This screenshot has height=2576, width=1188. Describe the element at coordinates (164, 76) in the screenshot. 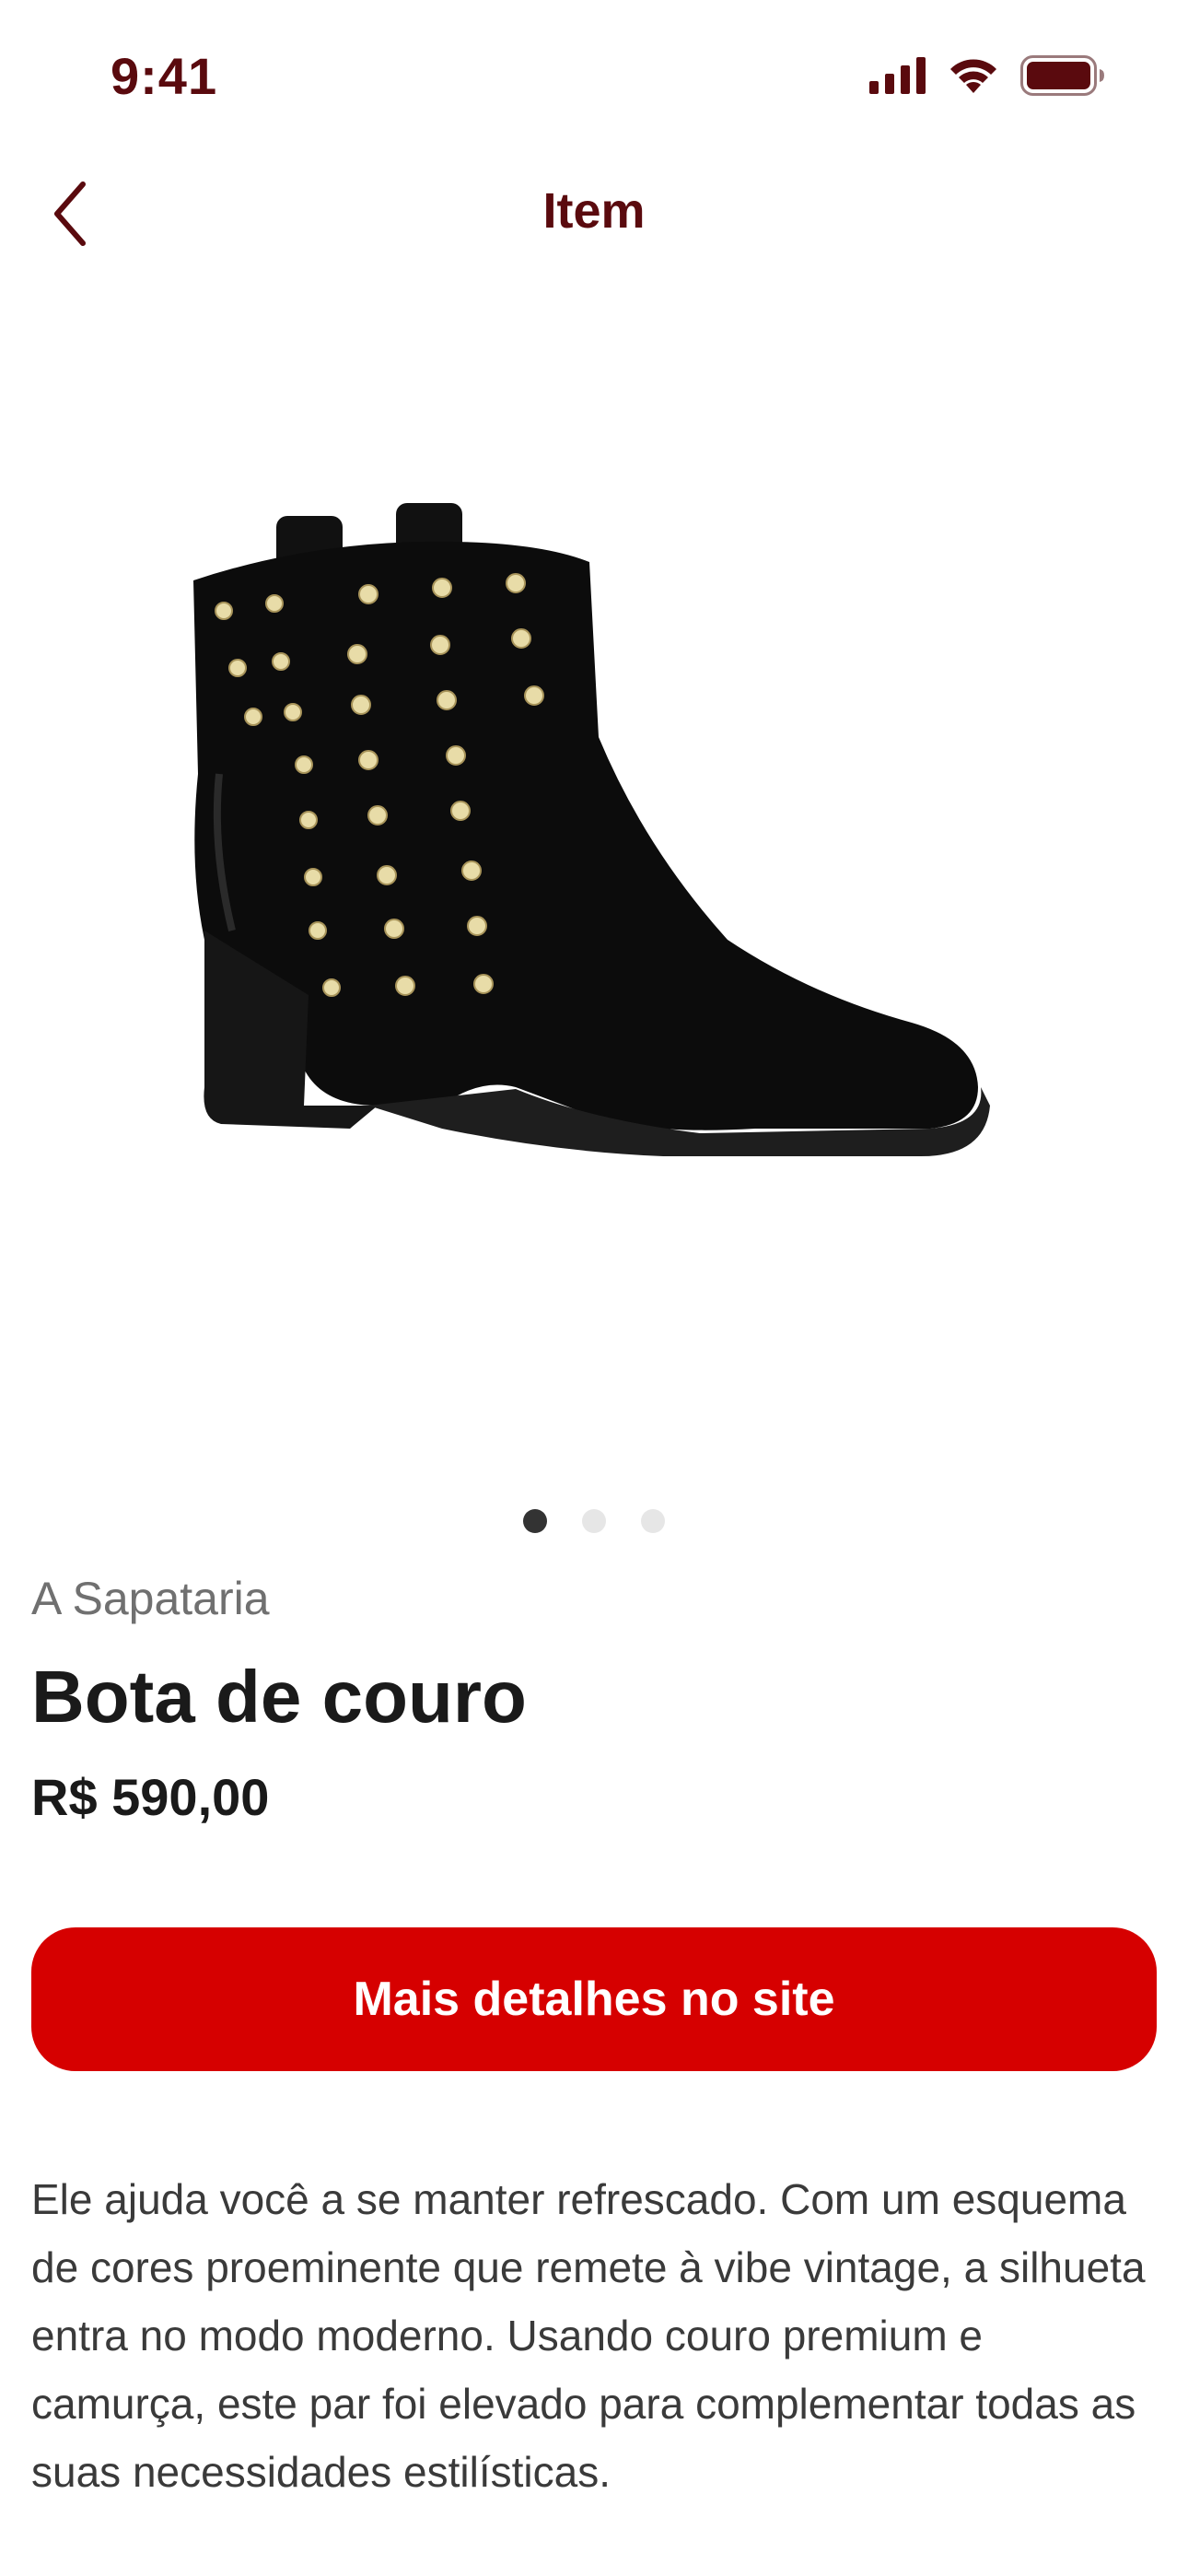

I see `status-time: 9:41` at that location.